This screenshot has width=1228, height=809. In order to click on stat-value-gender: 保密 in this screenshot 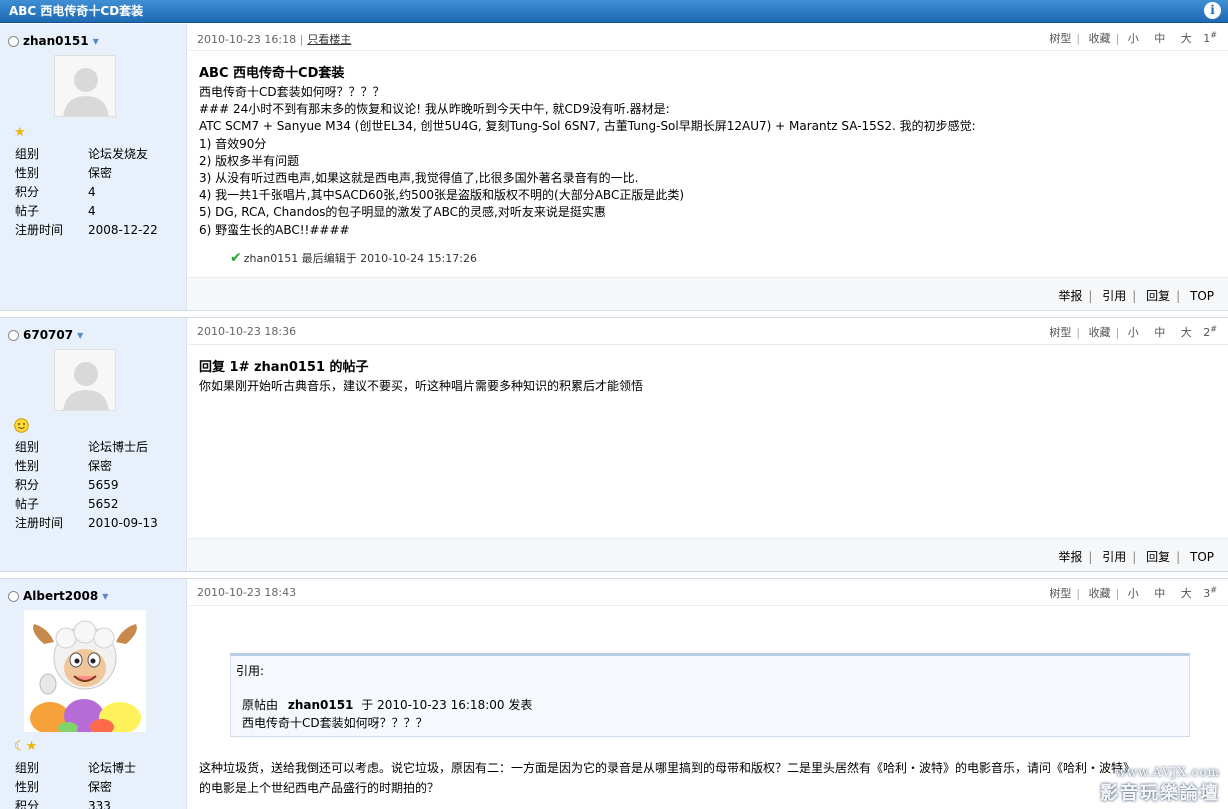, I will do `click(100, 787)`.